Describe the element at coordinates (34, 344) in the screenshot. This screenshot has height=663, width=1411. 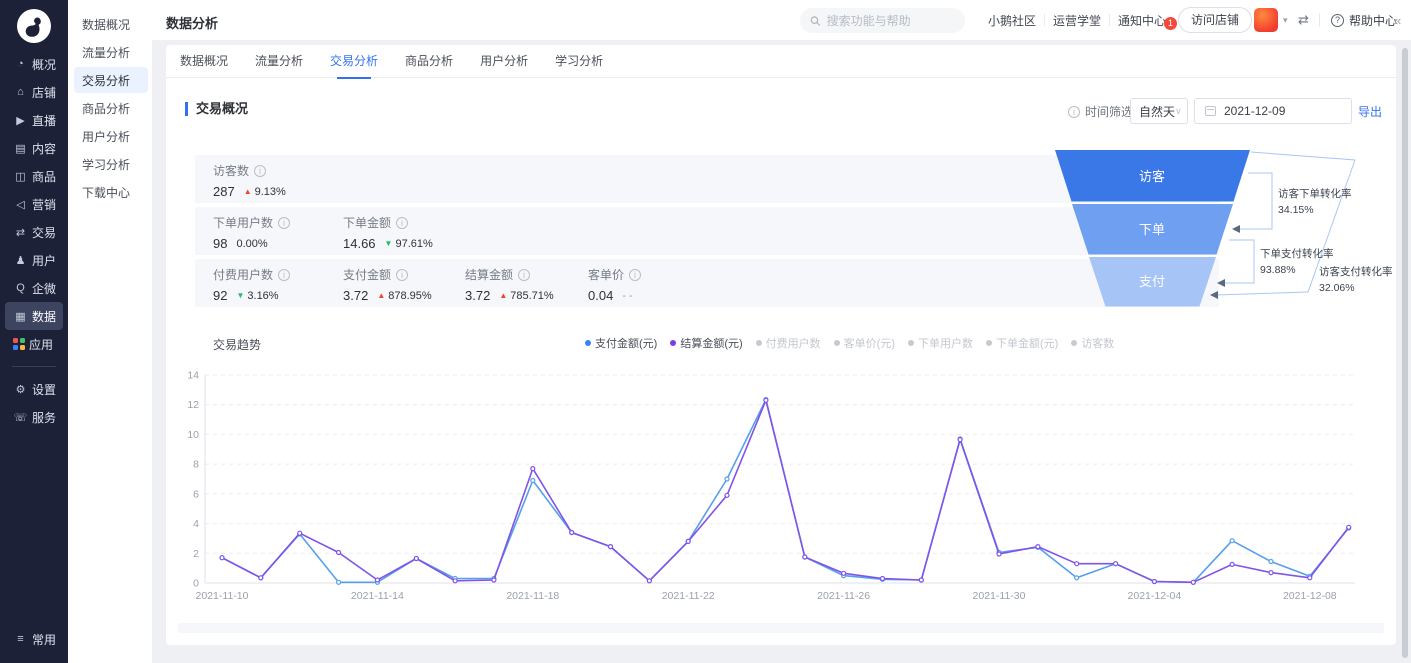
I see `sidebar-item-应用: 应用` at that location.